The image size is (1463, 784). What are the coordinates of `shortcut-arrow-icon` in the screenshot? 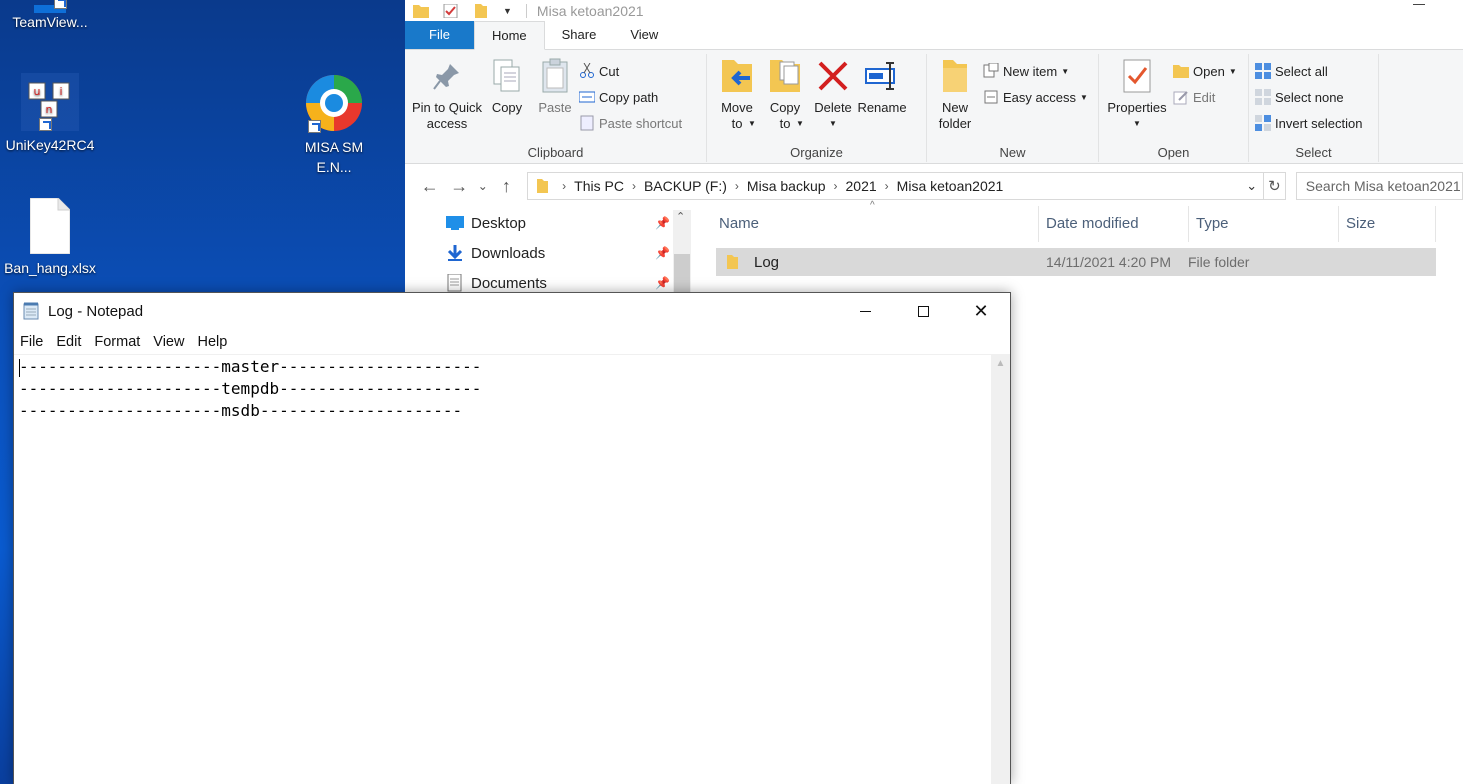 It's located at (45, 124).